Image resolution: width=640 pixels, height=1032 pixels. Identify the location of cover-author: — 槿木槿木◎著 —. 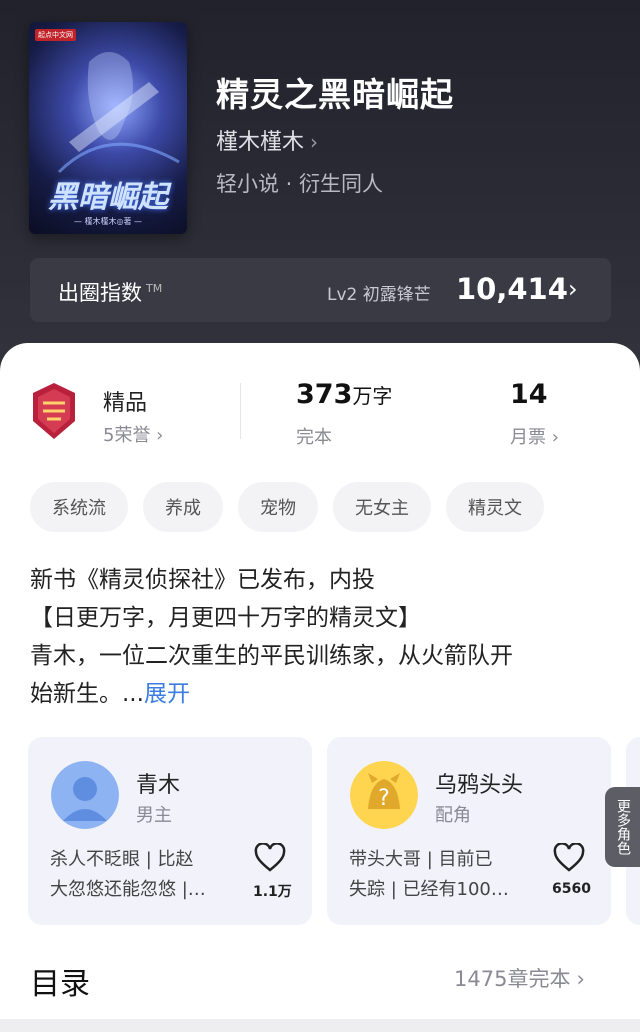
(108, 221).